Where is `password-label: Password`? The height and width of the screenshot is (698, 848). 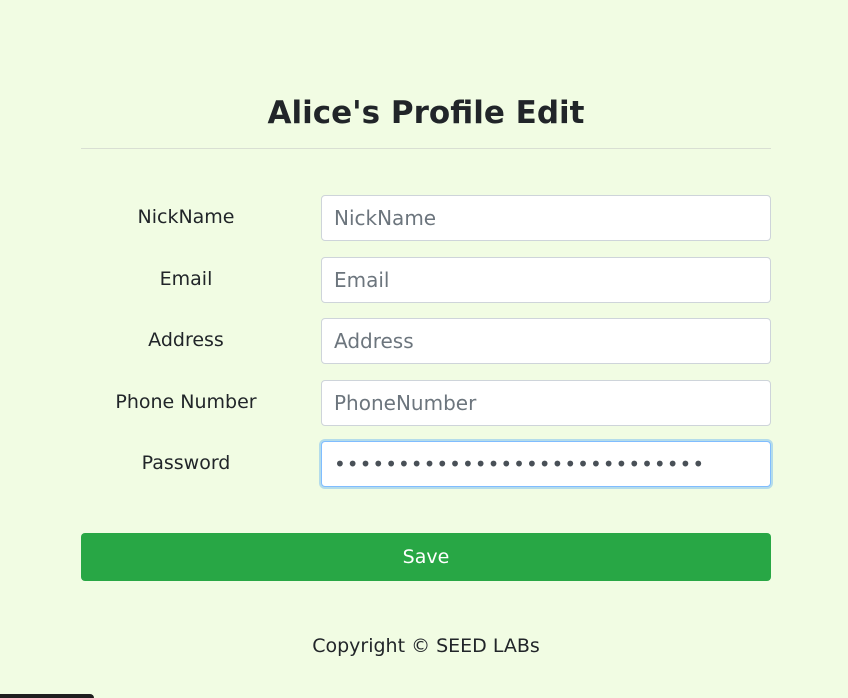
password-label: Password is located at coordinates (186, 463).